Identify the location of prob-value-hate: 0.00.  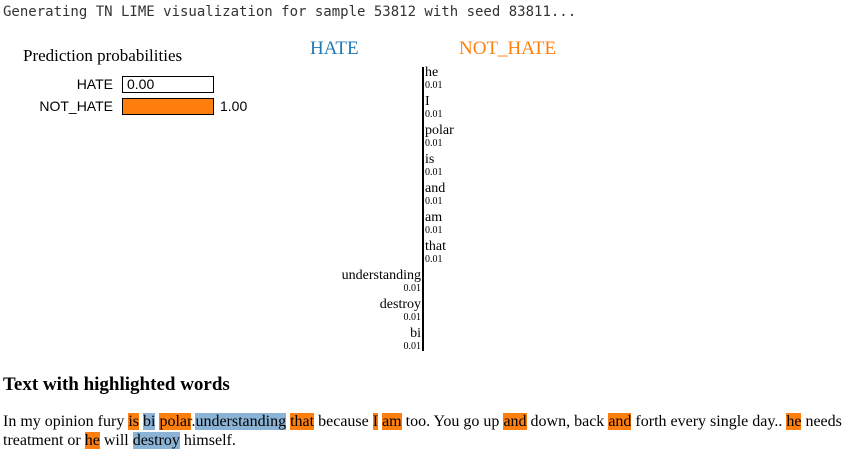
(141, 84).